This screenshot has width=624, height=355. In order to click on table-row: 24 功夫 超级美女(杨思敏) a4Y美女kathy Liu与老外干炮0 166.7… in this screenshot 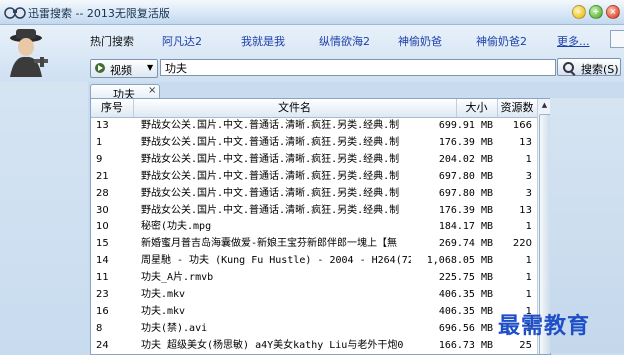, I will do `click(314, 346)`.